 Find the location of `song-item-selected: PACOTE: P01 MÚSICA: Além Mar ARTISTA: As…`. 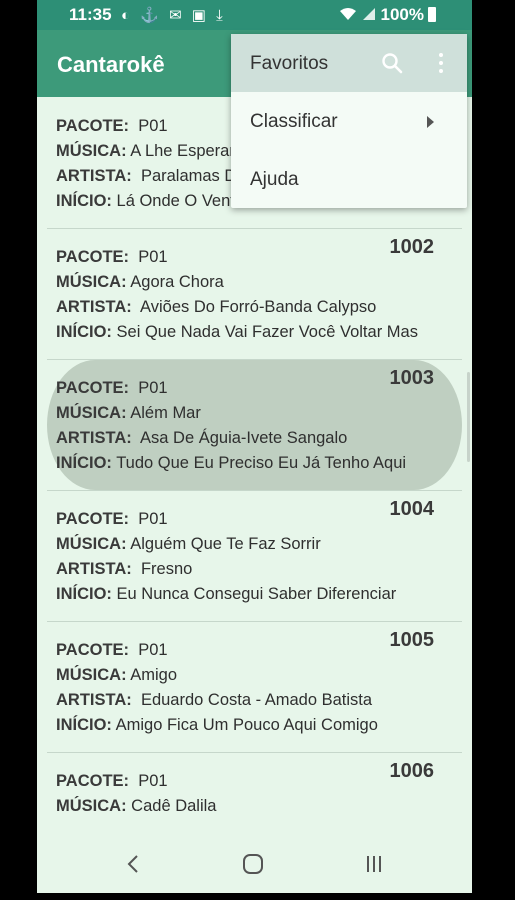

song-item-selected: PACOTE: P01 MÚSICA: Além Mar ARTISTA: As… is located at coordinates (254, 425).